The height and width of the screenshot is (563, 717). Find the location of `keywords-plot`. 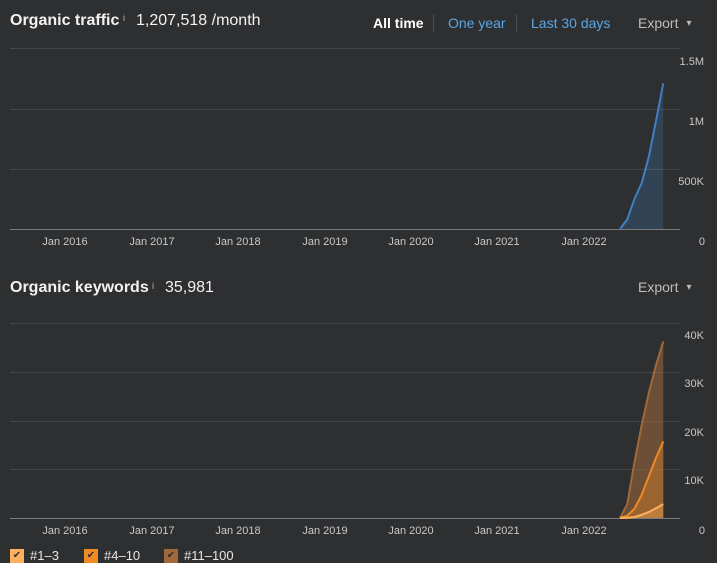

keywords-plot is located at coordinates (642, 430).